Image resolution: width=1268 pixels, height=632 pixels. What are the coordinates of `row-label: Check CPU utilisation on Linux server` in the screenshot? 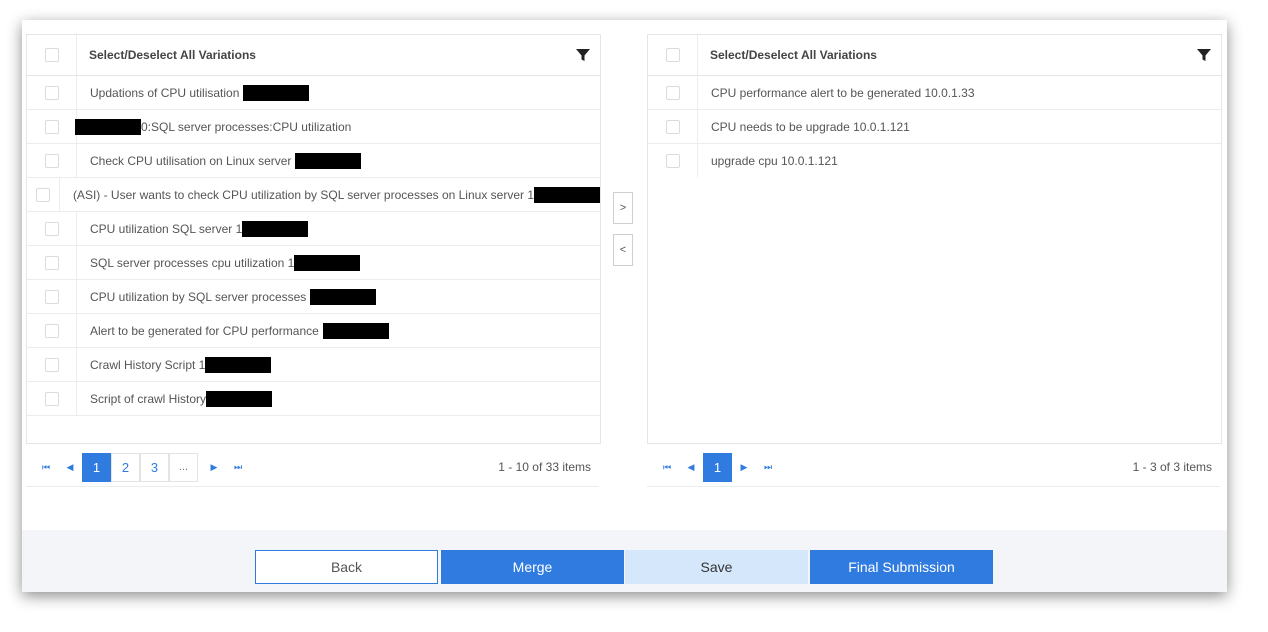 It's located at (191, 160).